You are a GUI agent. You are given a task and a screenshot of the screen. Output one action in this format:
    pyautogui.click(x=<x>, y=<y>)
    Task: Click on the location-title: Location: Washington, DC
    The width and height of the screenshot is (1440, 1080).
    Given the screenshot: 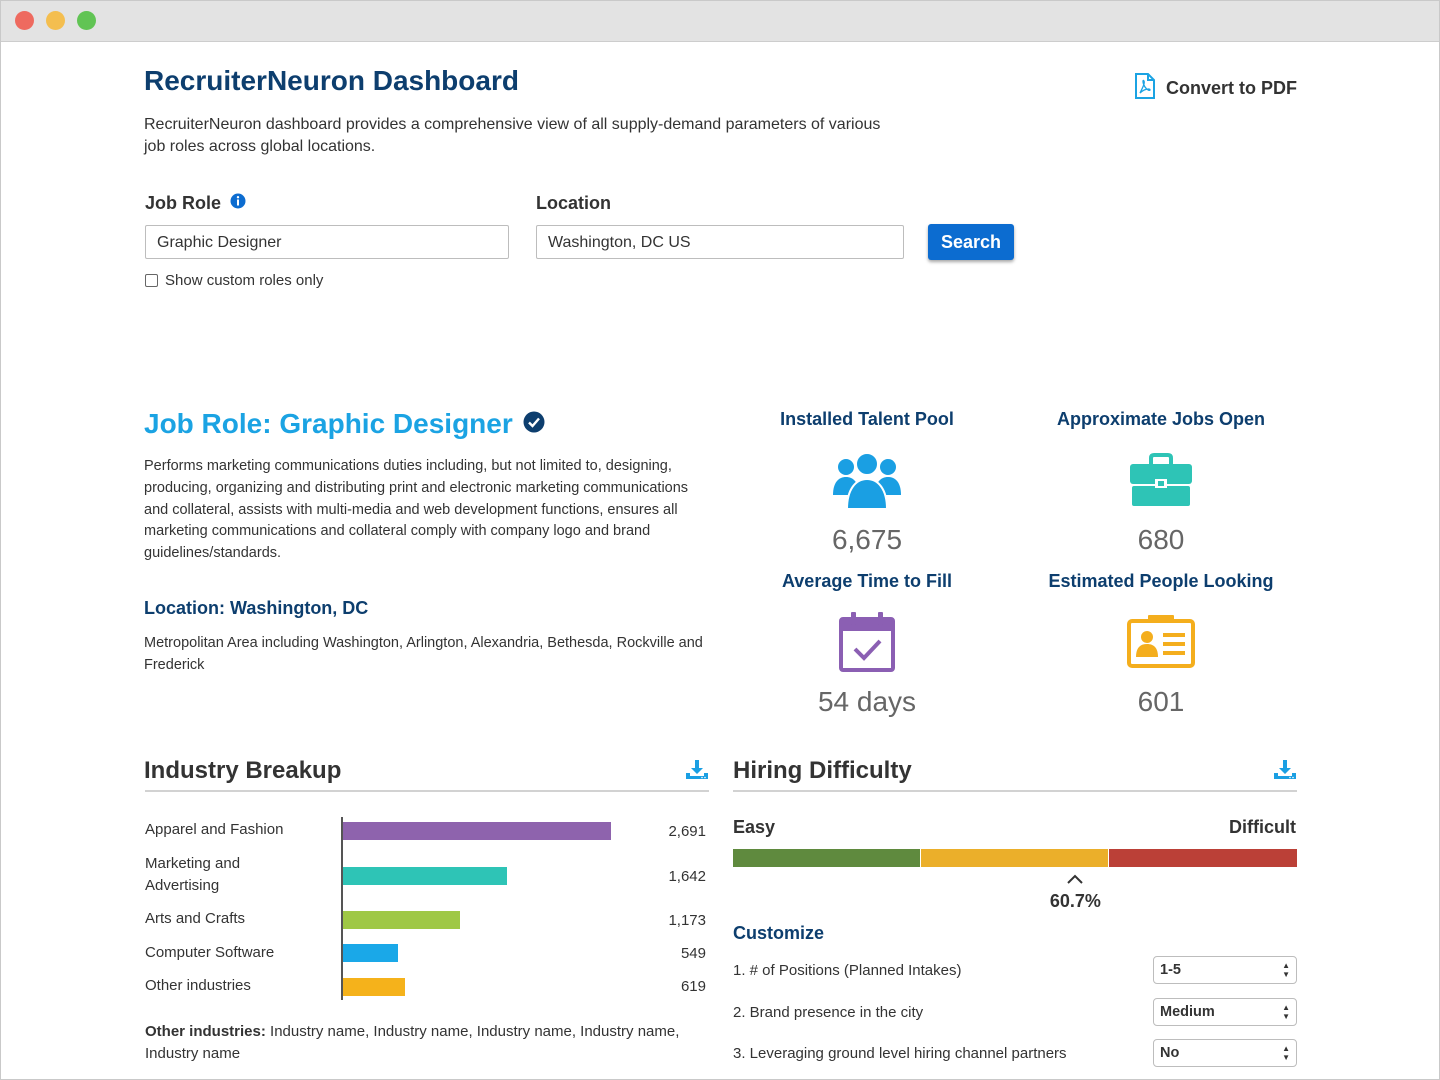 What is the action you would take?
    pyautogui.click(x=256, y=608)
    